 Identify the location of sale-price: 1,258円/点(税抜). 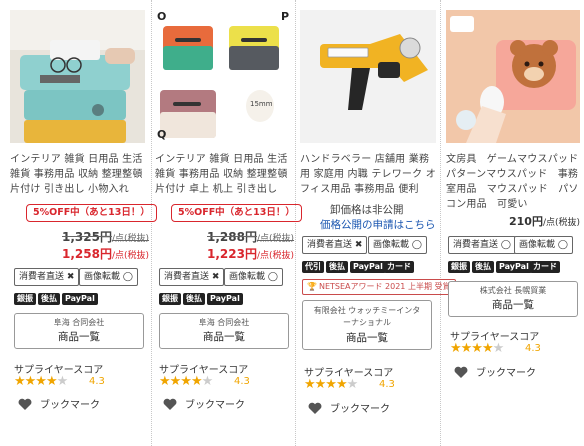
(105, 253).